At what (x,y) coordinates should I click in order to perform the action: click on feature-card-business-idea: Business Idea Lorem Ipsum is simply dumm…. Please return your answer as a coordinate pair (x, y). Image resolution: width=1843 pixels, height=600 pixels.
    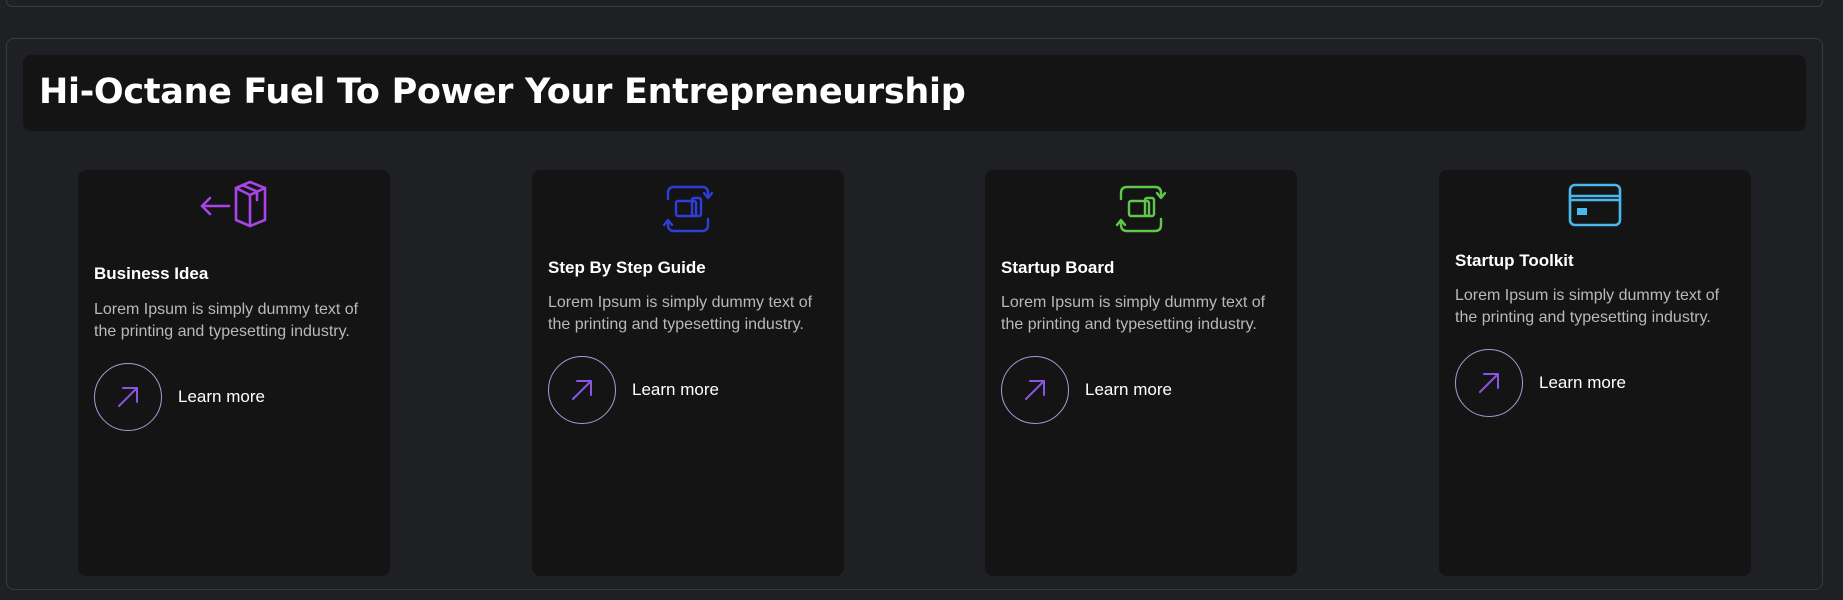
    Looking at the image, I should click on (234, 373).